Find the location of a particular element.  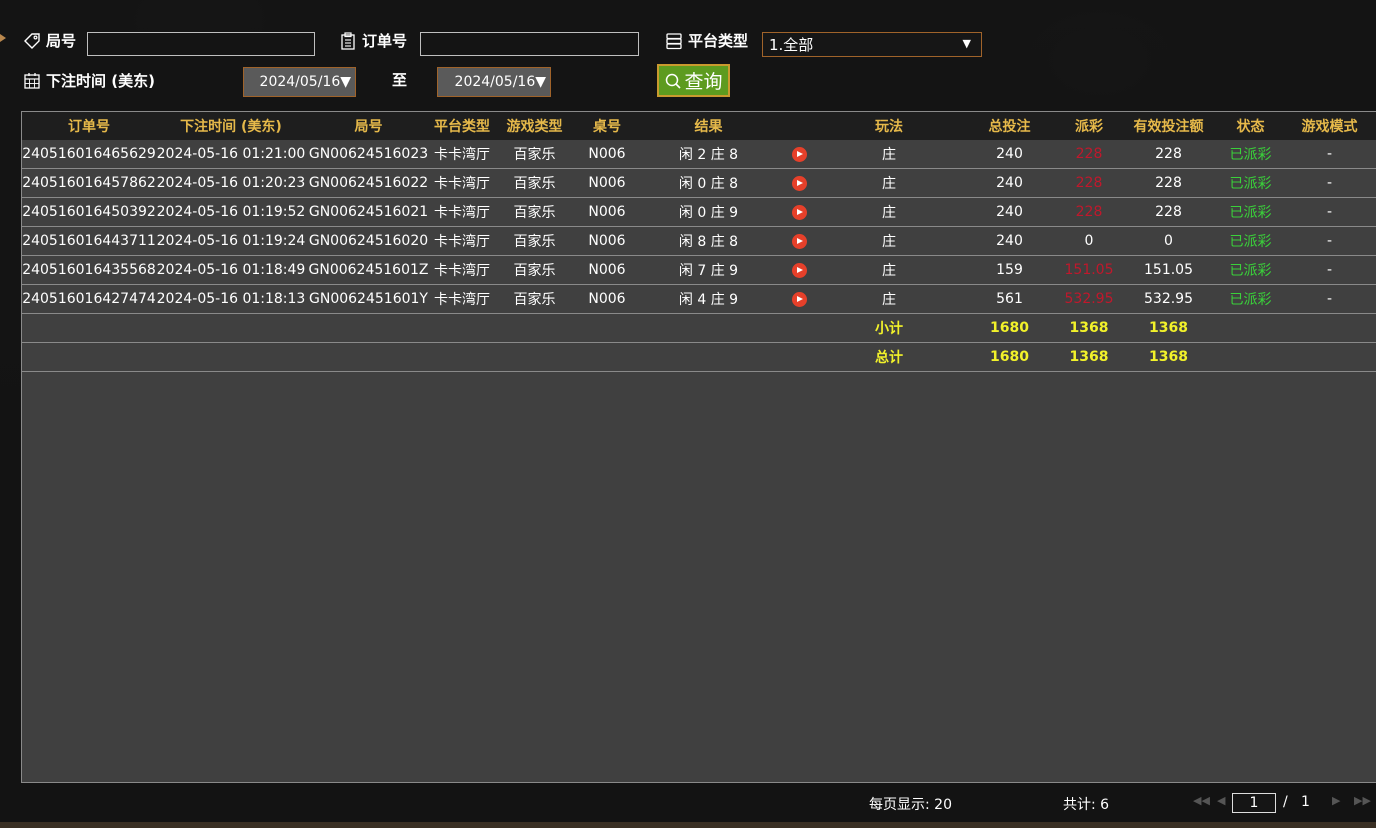

query-button: 查询 is located at coordinates (693, 80).